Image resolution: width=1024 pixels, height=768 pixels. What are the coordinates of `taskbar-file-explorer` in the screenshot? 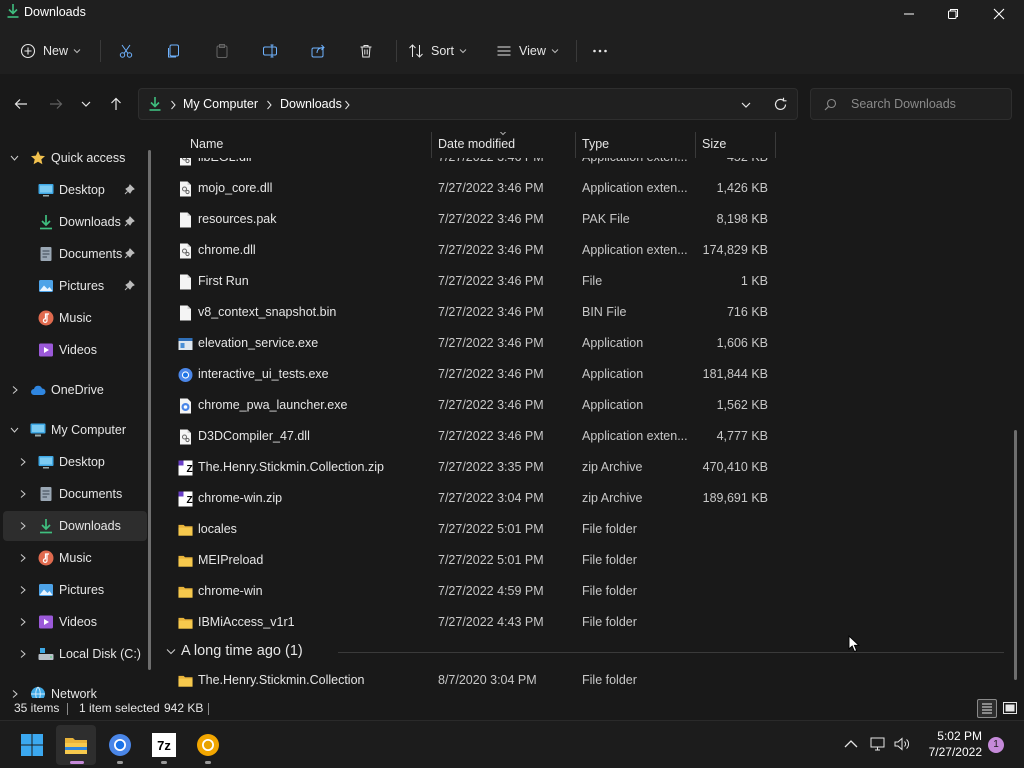 It's located at (76, 745).